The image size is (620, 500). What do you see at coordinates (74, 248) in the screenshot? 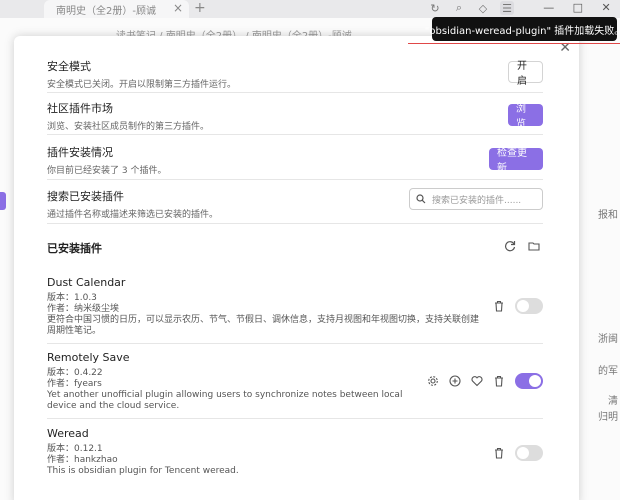
I see `installed-plugins-heading: 已安装插件` at bounding box center [74, 248].